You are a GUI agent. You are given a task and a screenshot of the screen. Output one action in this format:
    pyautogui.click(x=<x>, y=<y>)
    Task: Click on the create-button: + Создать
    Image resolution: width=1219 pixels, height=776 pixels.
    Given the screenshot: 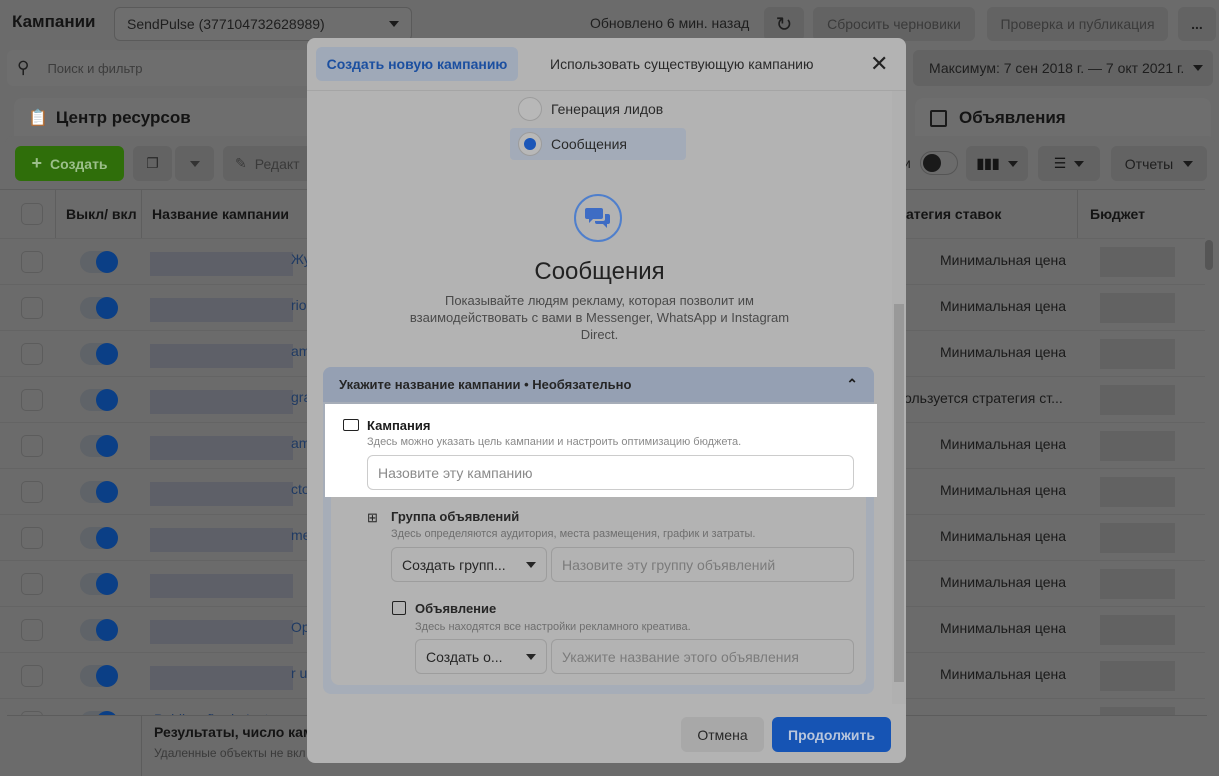 What is the action you would take?
    pyautogui.click(x=69, y=163)
    